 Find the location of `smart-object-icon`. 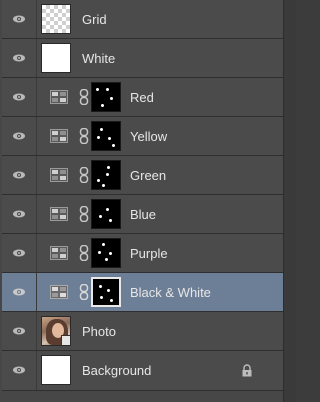

smart-object-icon is located at coordinates (65, 340).